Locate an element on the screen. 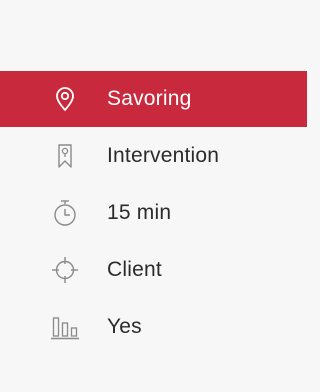  list-item-label: Savoring is located at coordinates (149, 98).